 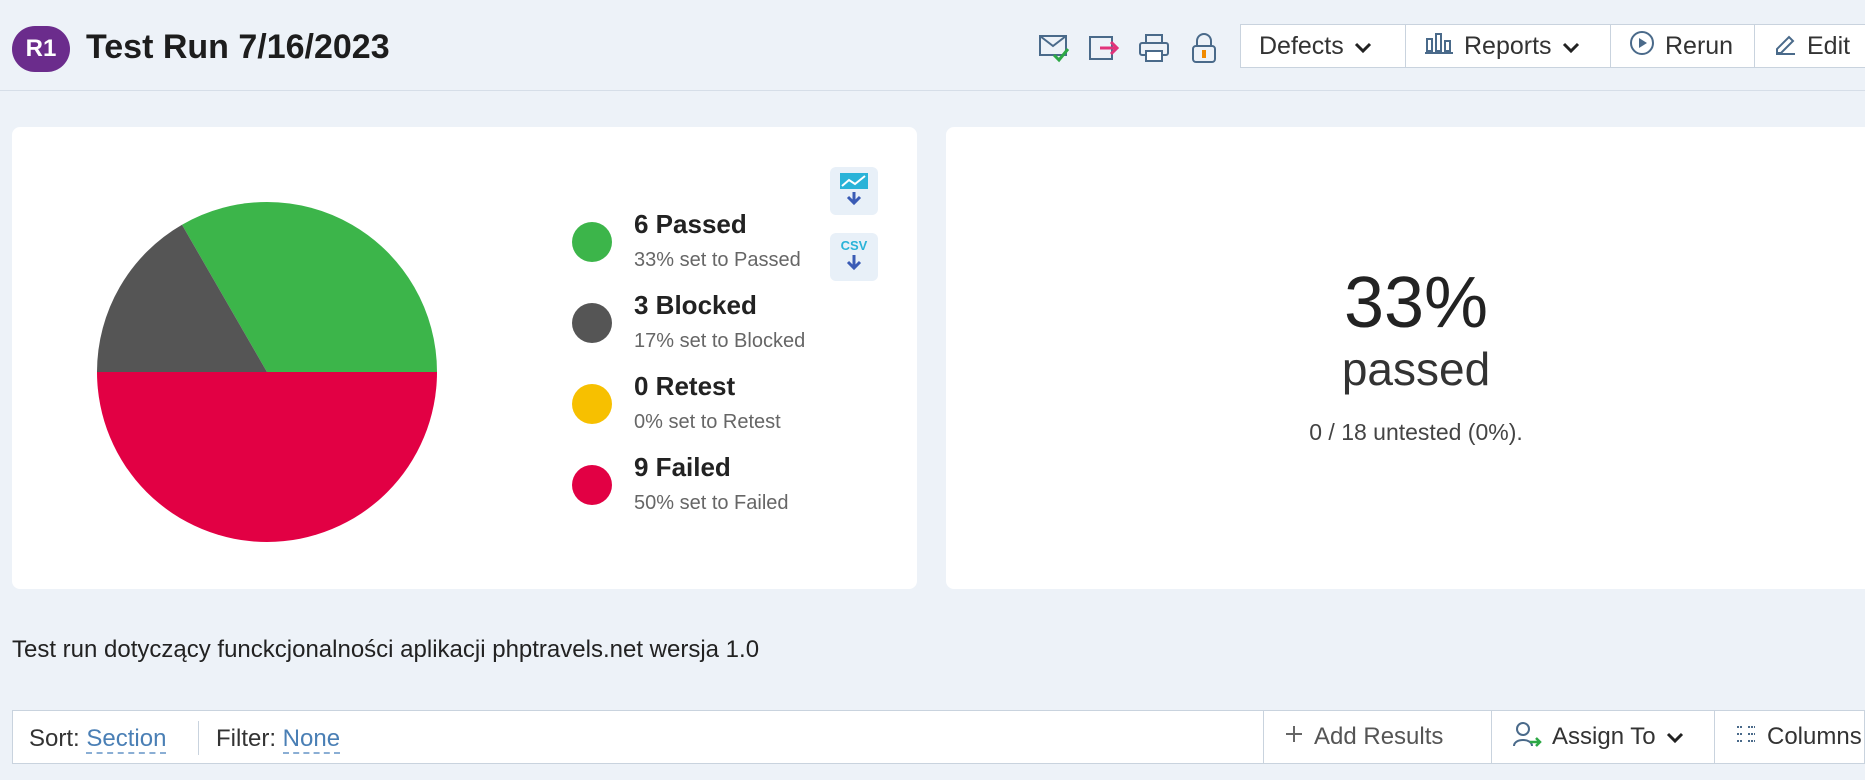 What do you see at coordinates (1785, 46) in the screenshot?
I see `pencil-icon` at bounding box center [1785, 46].